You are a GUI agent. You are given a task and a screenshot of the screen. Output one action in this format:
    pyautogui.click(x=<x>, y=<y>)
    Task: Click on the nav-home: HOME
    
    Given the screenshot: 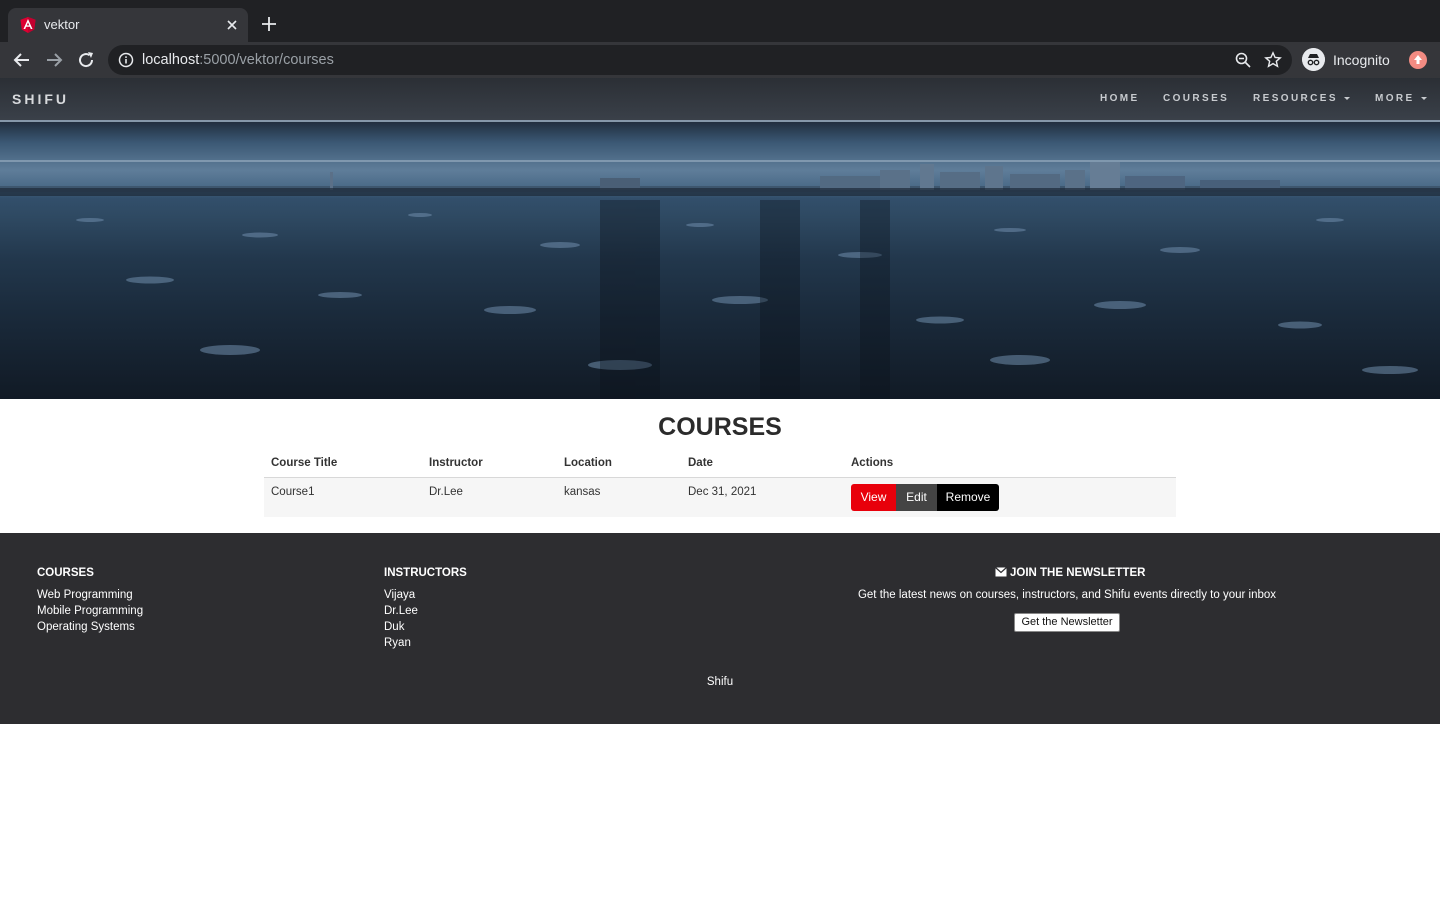 What is the action you would take?
    pyautogui.click(x=1120, y=98)
    